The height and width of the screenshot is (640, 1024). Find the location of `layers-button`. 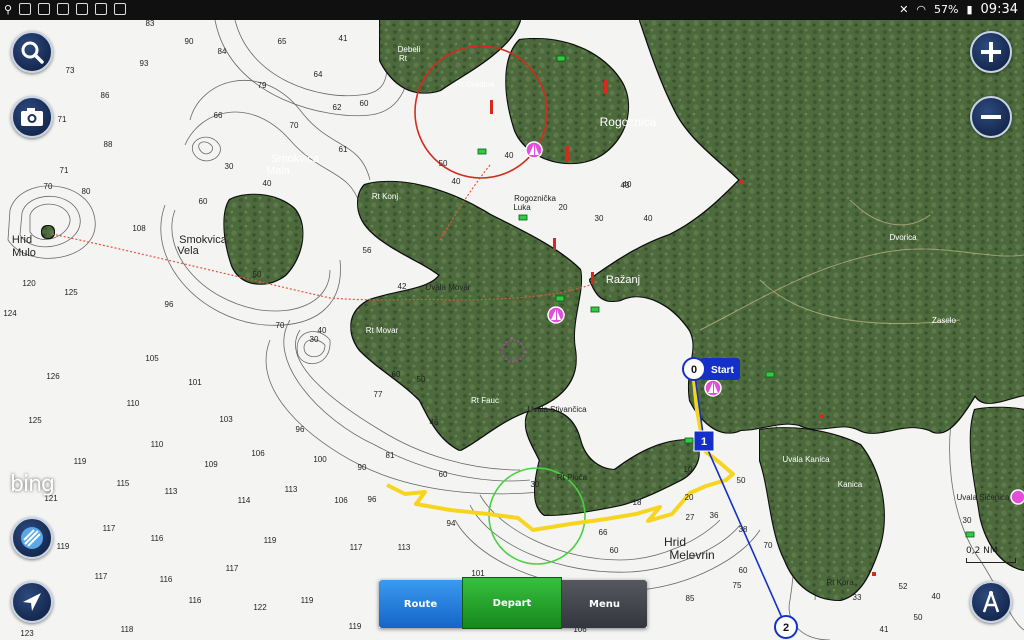

layers-button is located at coordinates (32, 538).